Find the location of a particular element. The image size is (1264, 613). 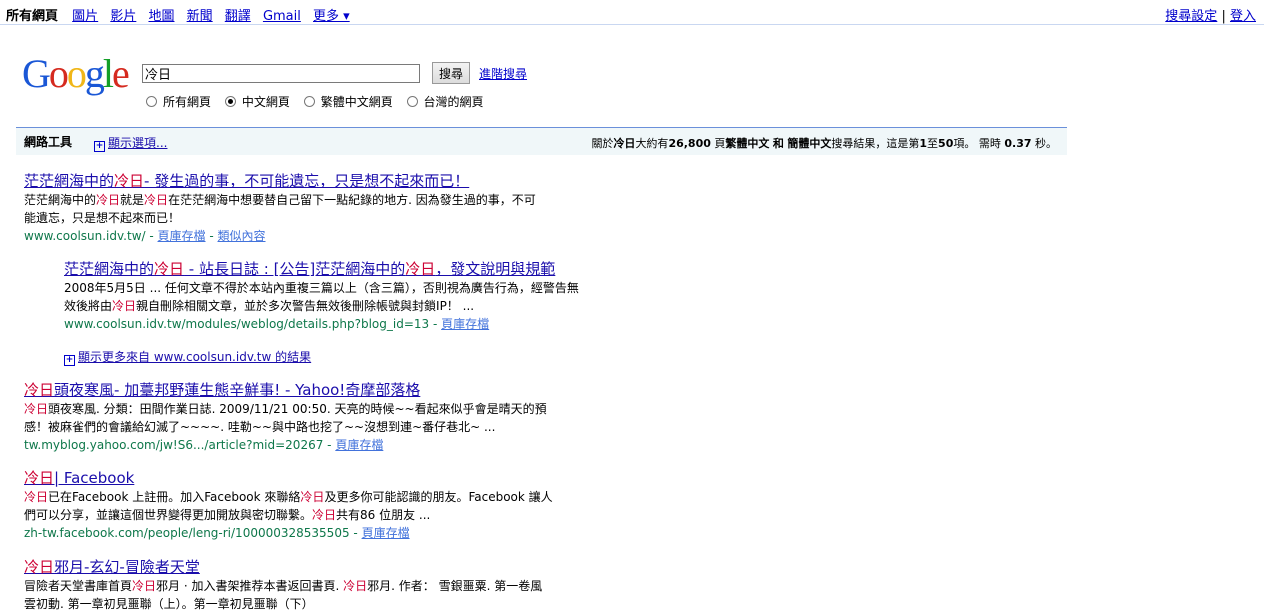

nav-all-web: 所有網頁 is located at coordinates (32, 16).